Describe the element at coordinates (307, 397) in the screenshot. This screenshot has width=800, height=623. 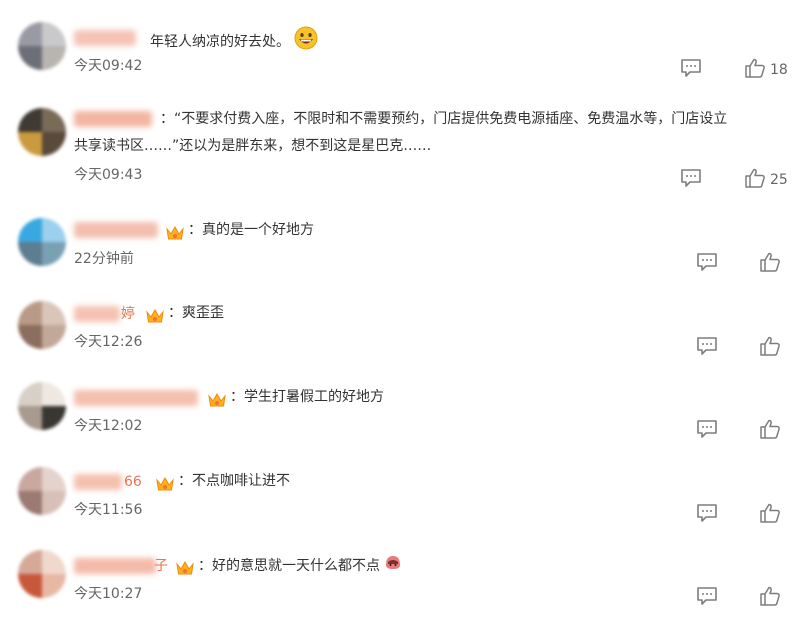
I see `comment-text: ：学生打暑假工的好地方` at that location.